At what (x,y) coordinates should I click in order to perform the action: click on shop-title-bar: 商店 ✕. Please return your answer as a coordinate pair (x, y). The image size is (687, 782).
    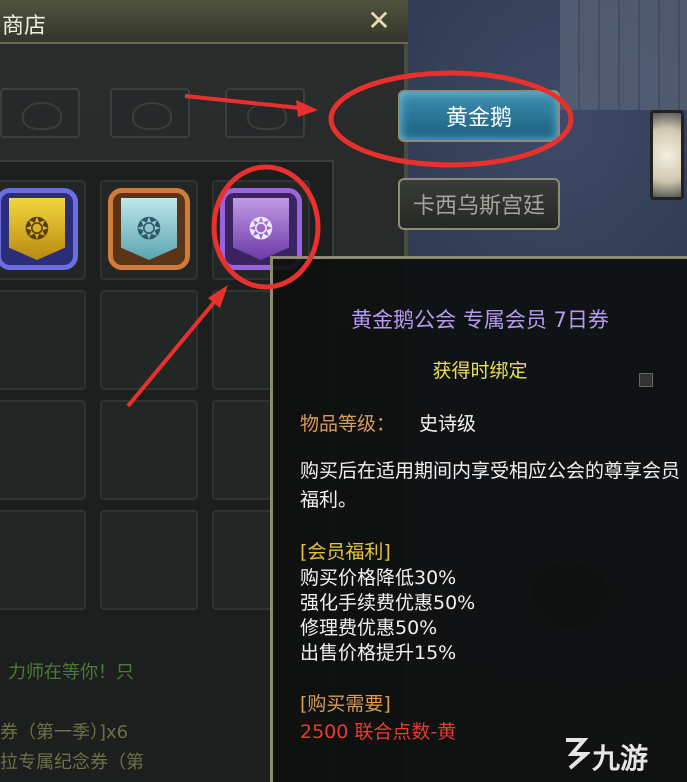
    Looking at the image, I should click on (204, 22).